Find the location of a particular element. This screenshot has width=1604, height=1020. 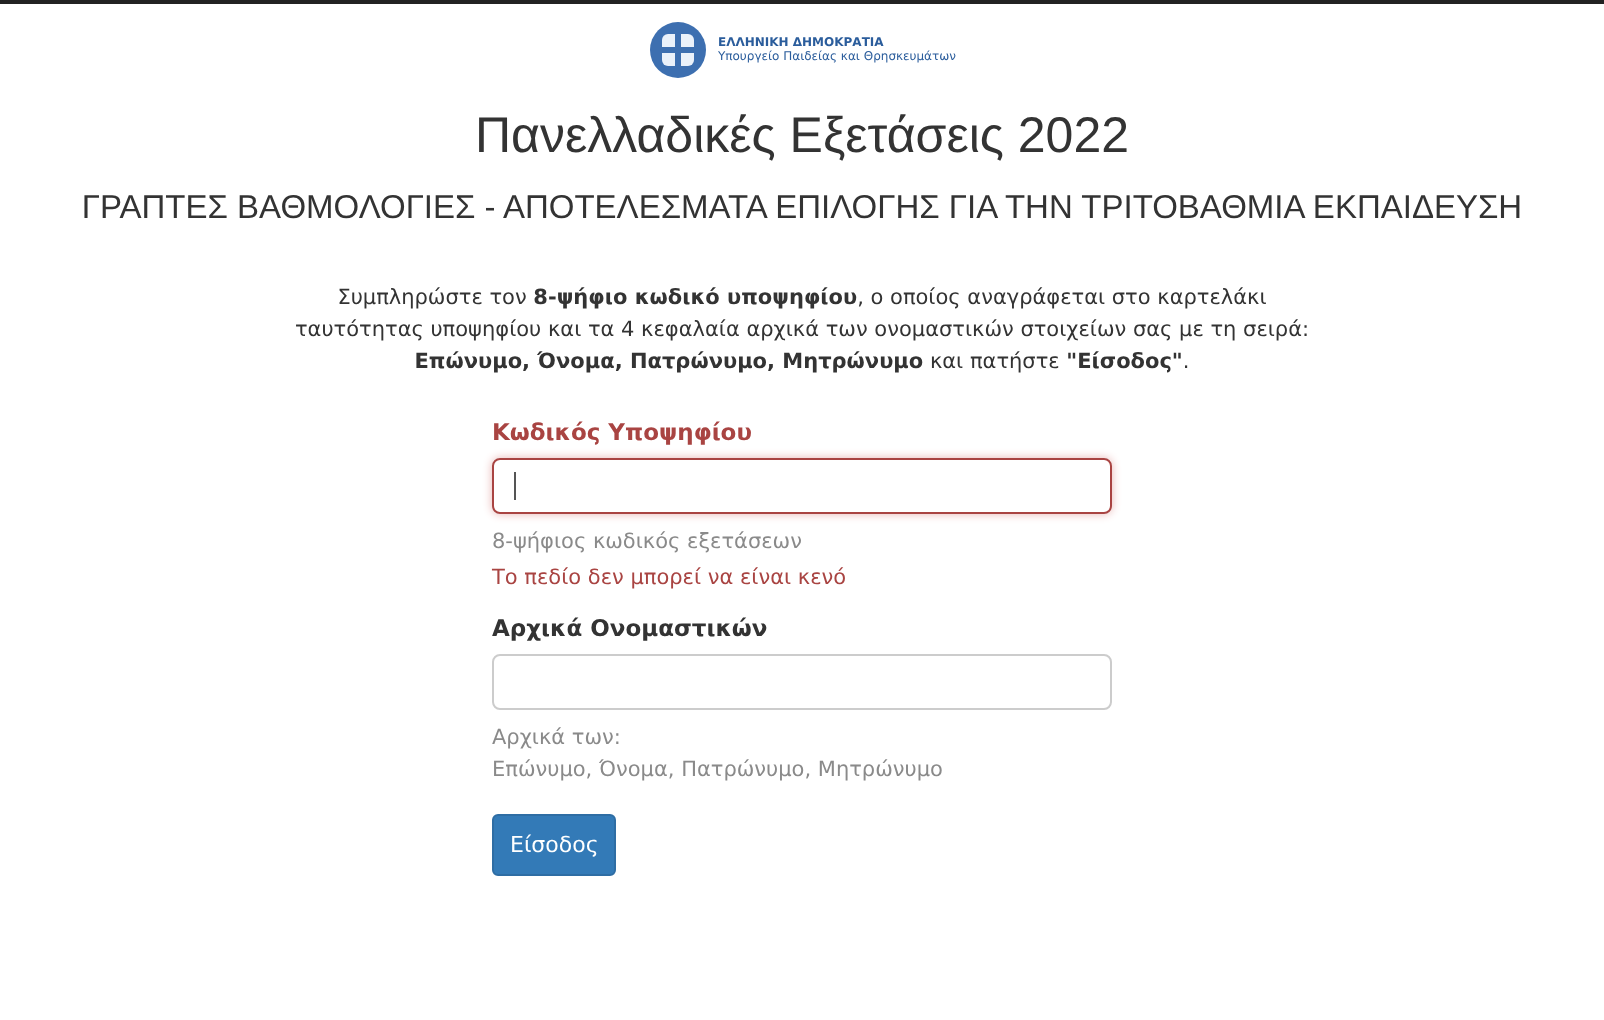

emblem-icon is located at coordinates (677, 50).